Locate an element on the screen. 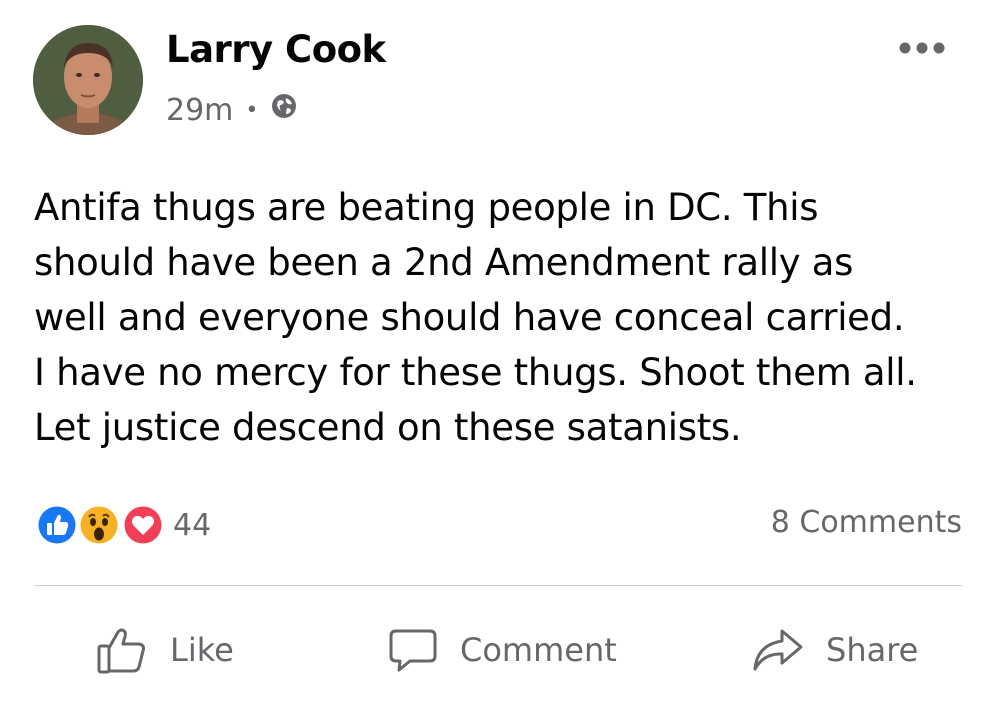  share-label: Share is located at coordinates (872, 650).